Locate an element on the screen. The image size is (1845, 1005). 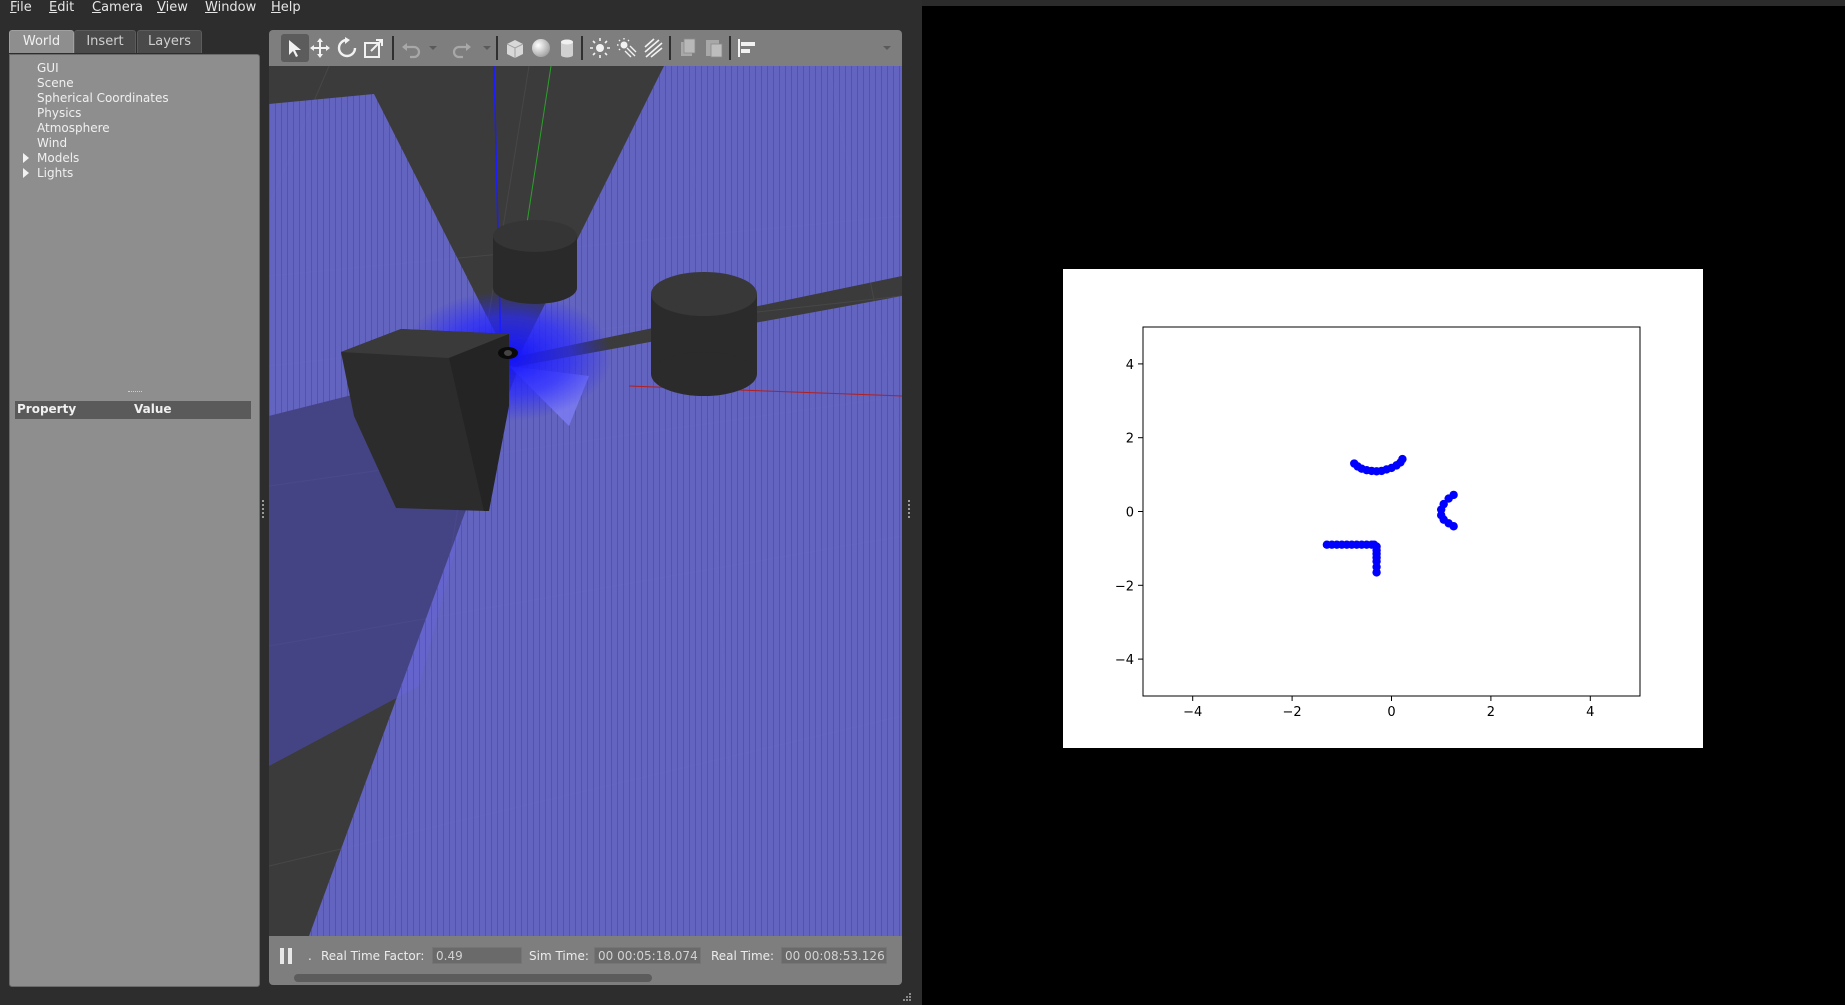
arrow-cursor-icon is located at coordinates (295, 48).